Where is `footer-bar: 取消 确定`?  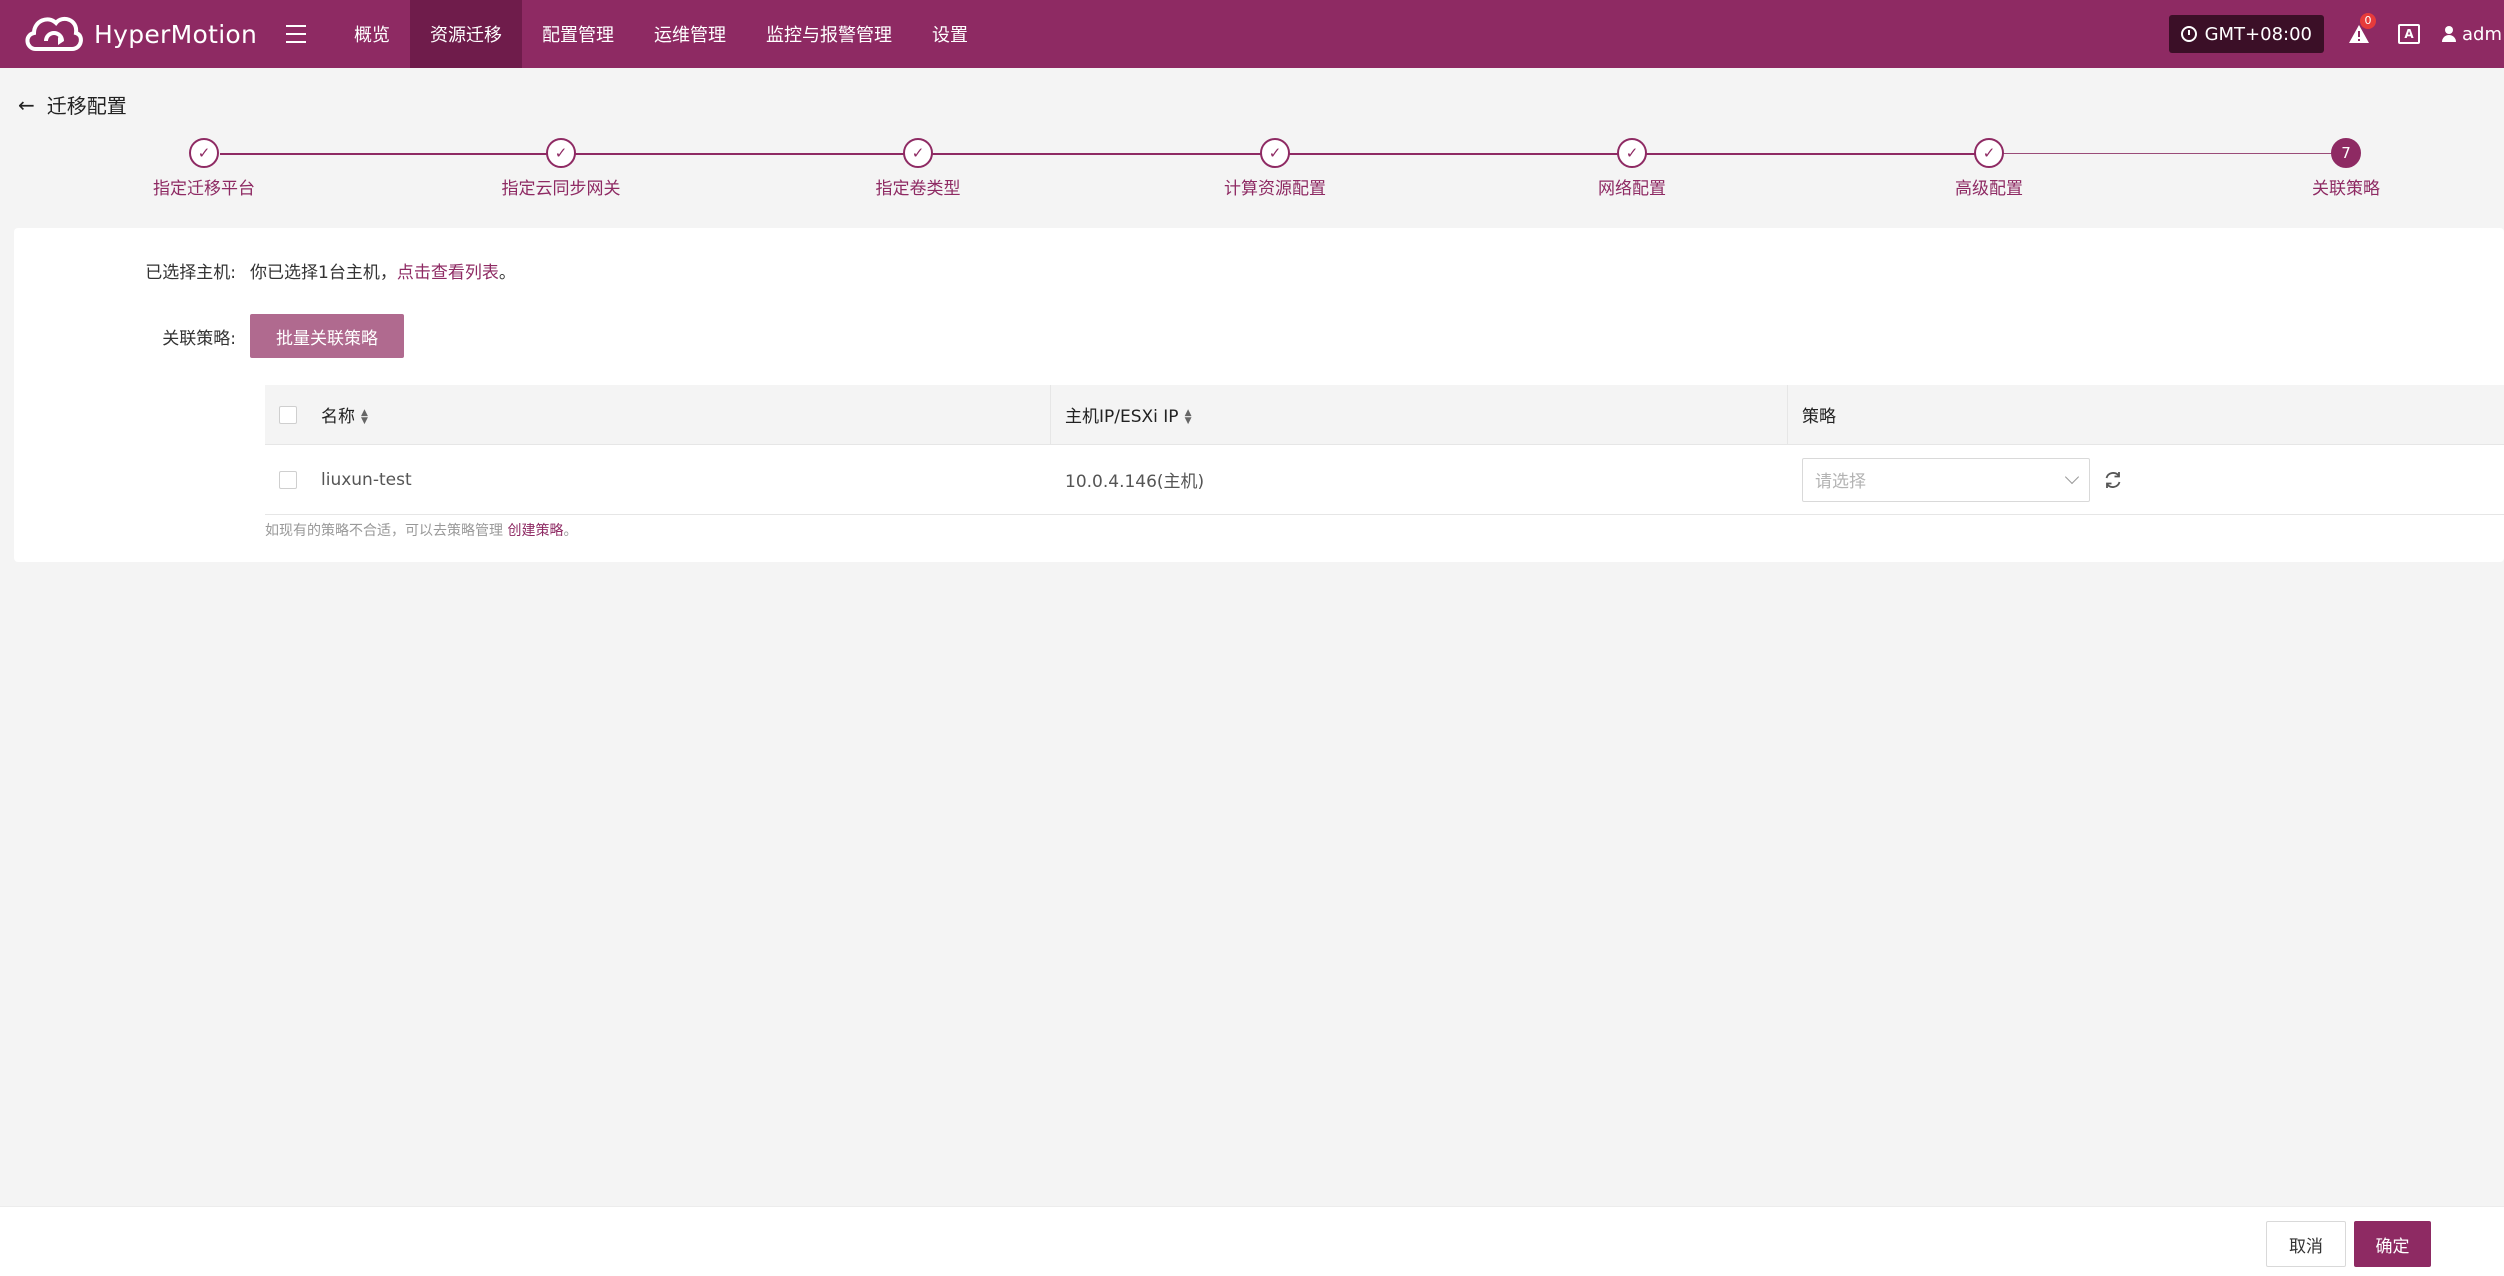 footer-bar: 取消 确定 is located at coordinates (1252, 1241).